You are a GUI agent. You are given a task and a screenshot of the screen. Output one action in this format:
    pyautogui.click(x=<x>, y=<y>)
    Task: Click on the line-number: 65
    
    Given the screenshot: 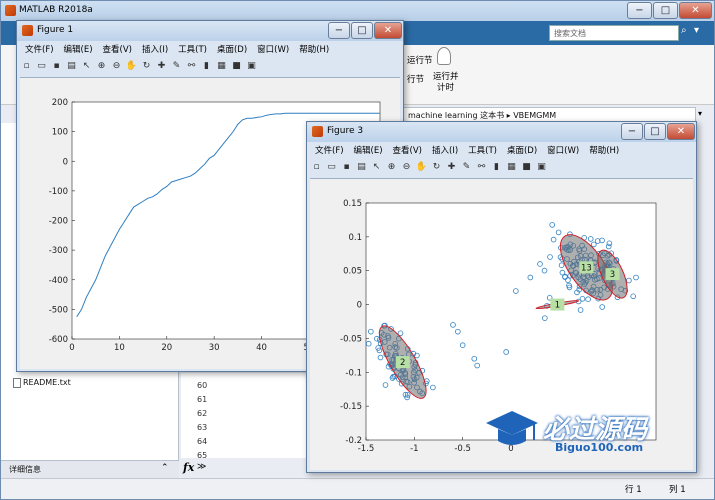 What is the action you would take?
    pyautogui.click(x=202, y=455)
    